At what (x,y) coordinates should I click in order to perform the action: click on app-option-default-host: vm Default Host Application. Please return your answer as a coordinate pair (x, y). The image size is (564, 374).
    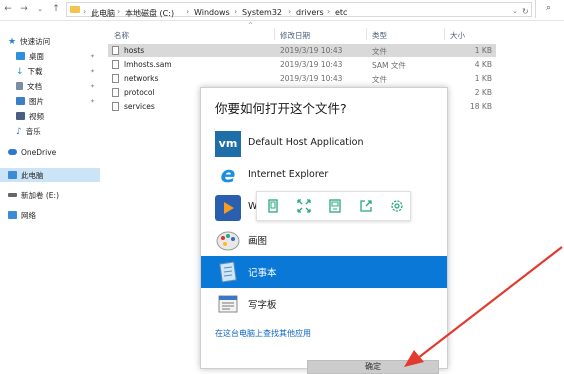
    Looking at the image, I should click on (324, 144).